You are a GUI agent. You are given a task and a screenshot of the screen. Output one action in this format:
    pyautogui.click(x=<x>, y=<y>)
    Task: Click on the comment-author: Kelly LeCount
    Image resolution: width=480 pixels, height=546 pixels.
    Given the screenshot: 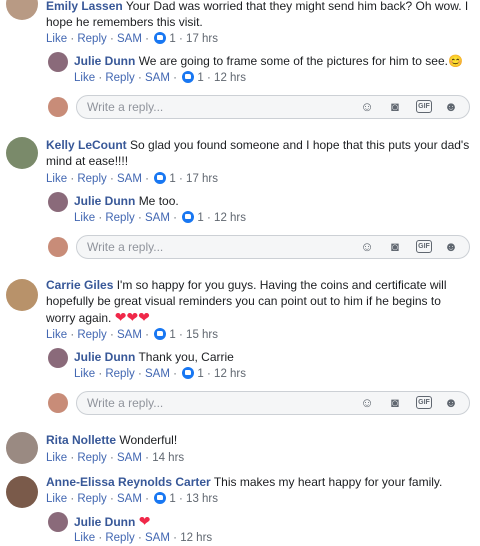 What is the action you would take?
    pyautogui.click(x=86, y=145)
    